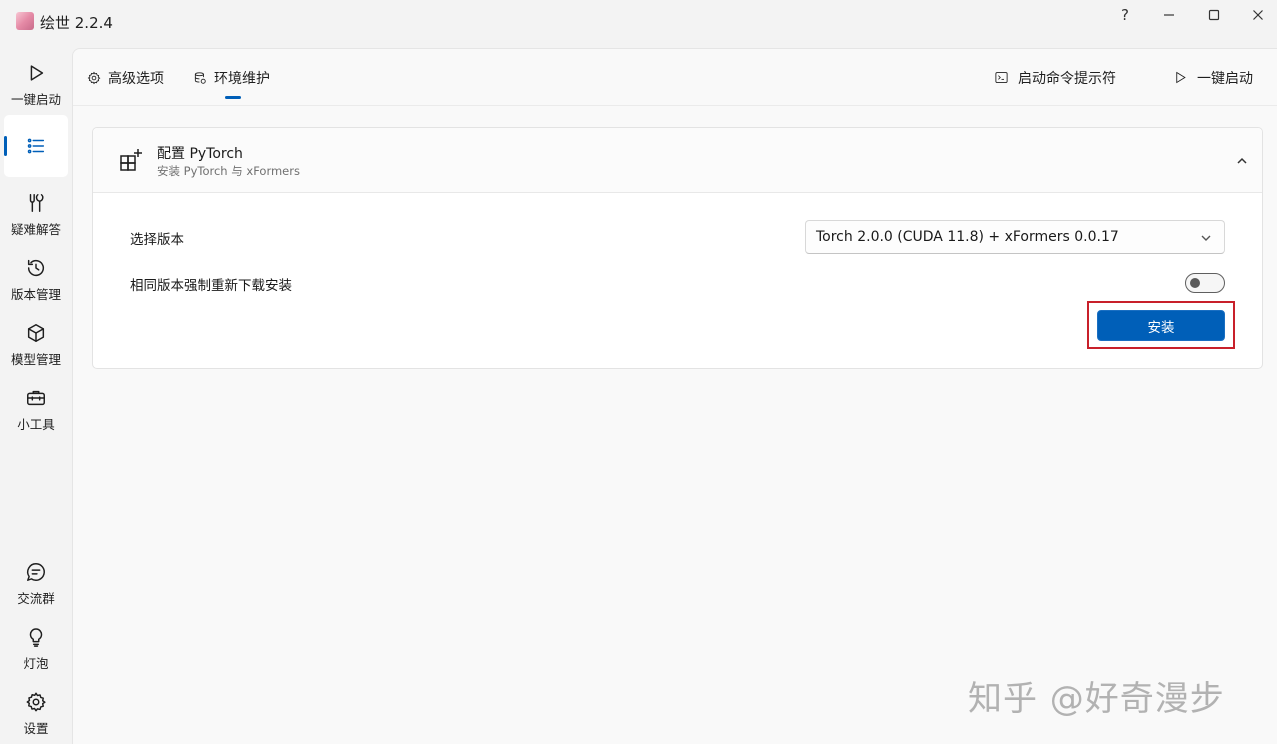 Image resolution: width=1277 pixels, height=744 pixels. I want to click on force-reinstall-toggle, so click(1205, 283).